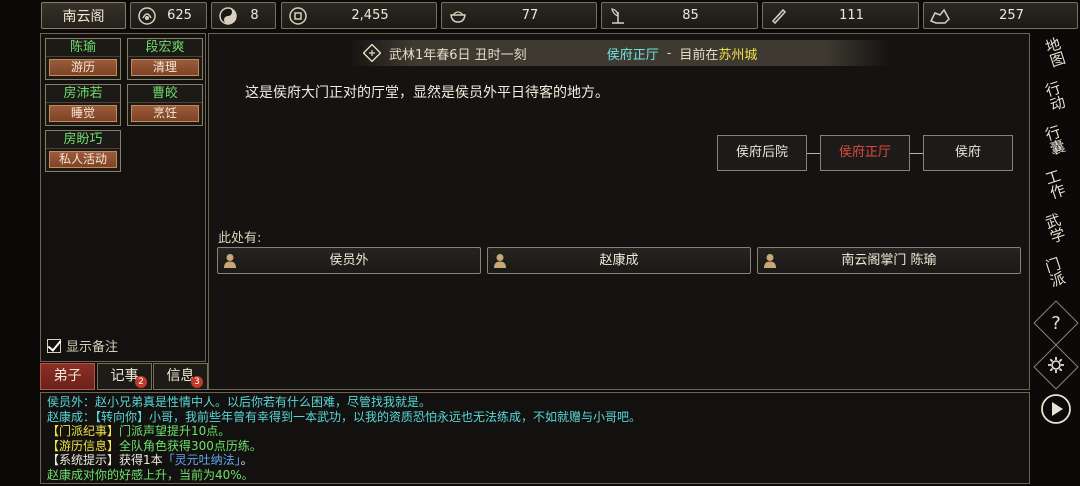 The image size is (1080, 486). What do you see at coordinates (632, 55) in the screenshot?
I see `current-room: 侯府正厅` at bounding box center [632, 55].